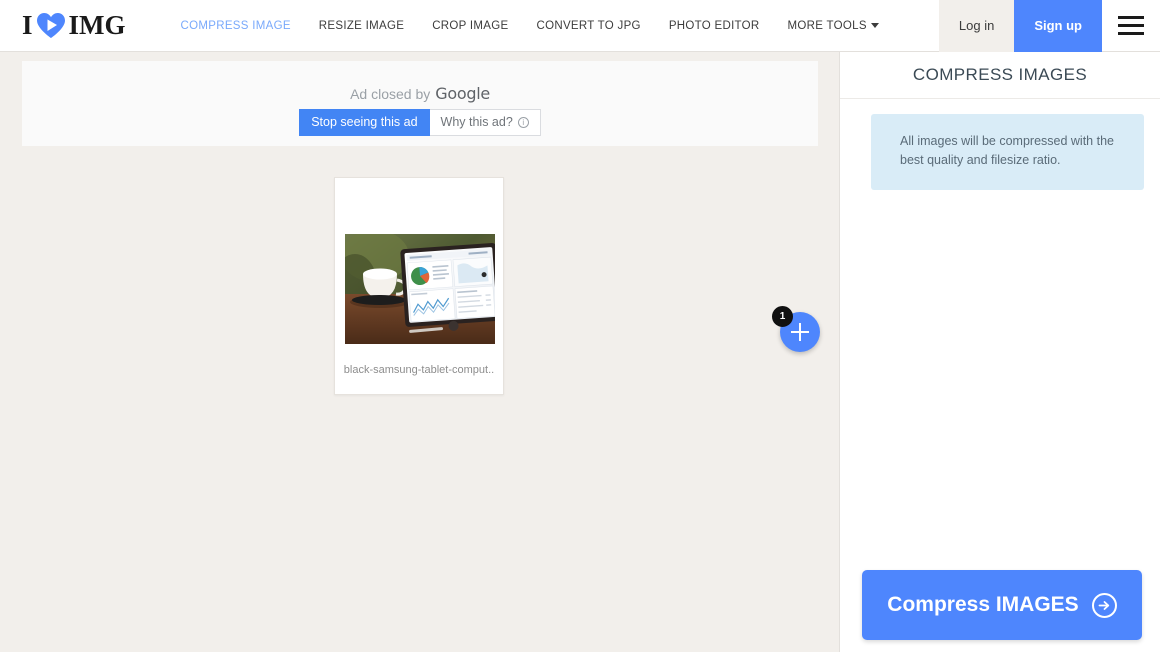  What do you see at coordinates (361, 26) in the screenshot?
I see `nav-item-resize-image: RESIZE IMAGE` at bounding box center [361, 26].